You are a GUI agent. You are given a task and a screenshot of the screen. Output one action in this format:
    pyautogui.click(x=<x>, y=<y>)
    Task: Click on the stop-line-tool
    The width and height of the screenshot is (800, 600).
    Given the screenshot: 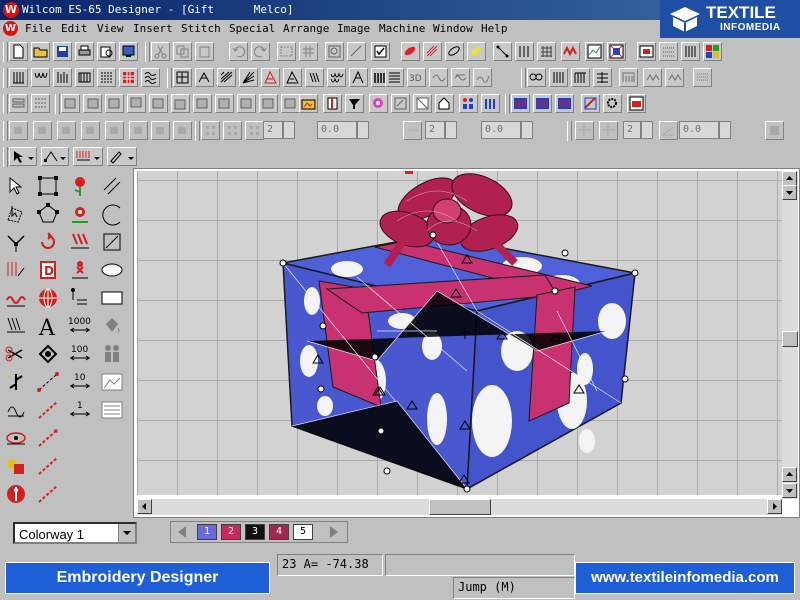 What is the action you would take?
    pyautogui.click(x=49, y=494)
    